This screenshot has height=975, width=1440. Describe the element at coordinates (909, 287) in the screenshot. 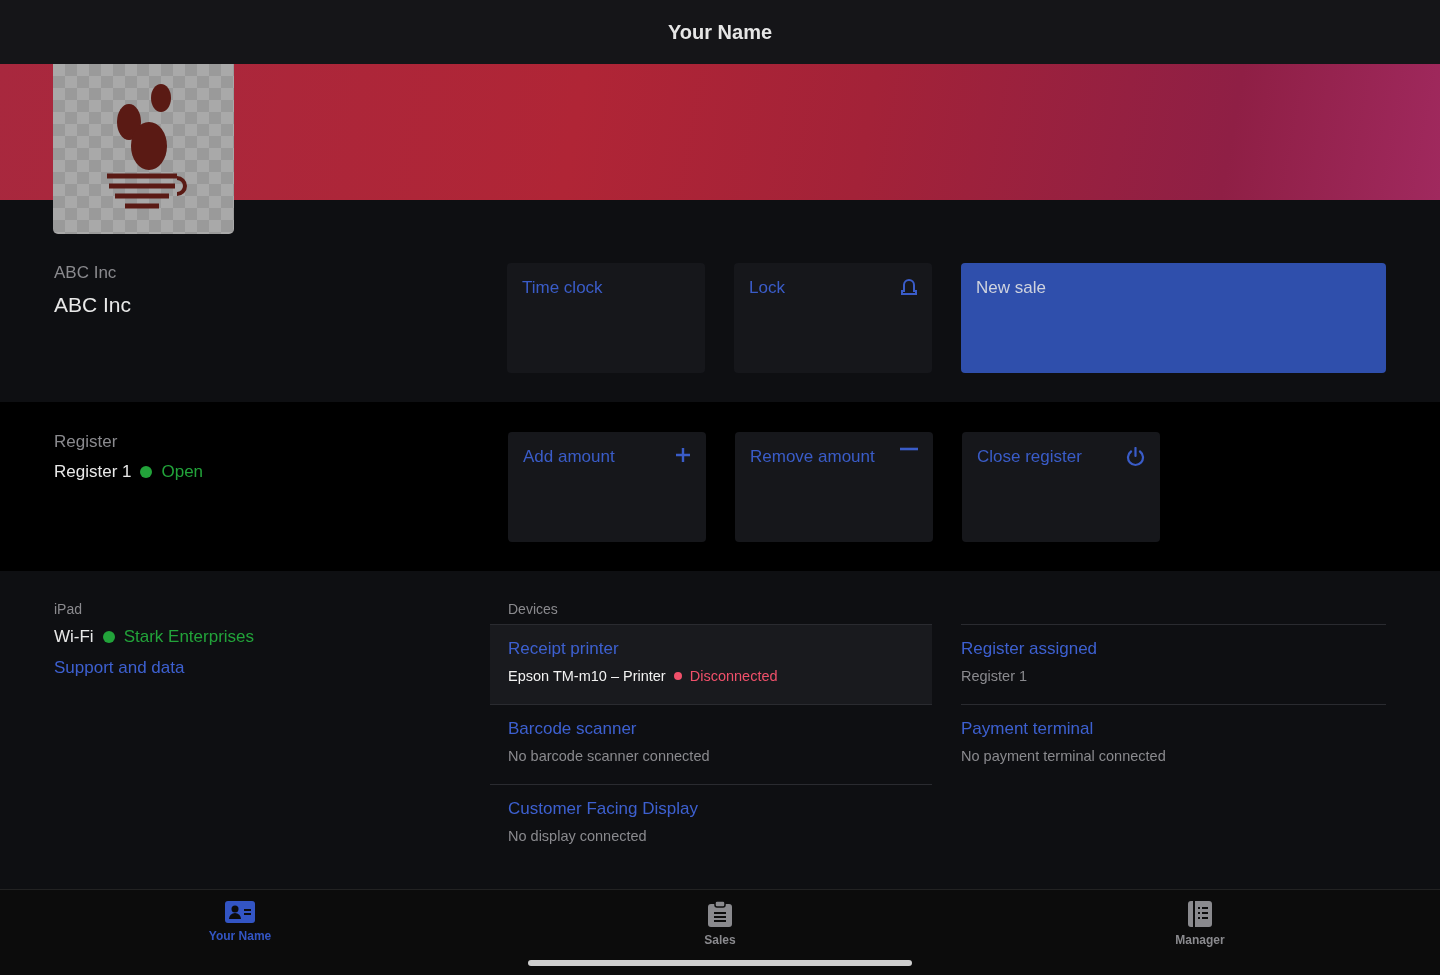

I see `bell-icon` at that location.